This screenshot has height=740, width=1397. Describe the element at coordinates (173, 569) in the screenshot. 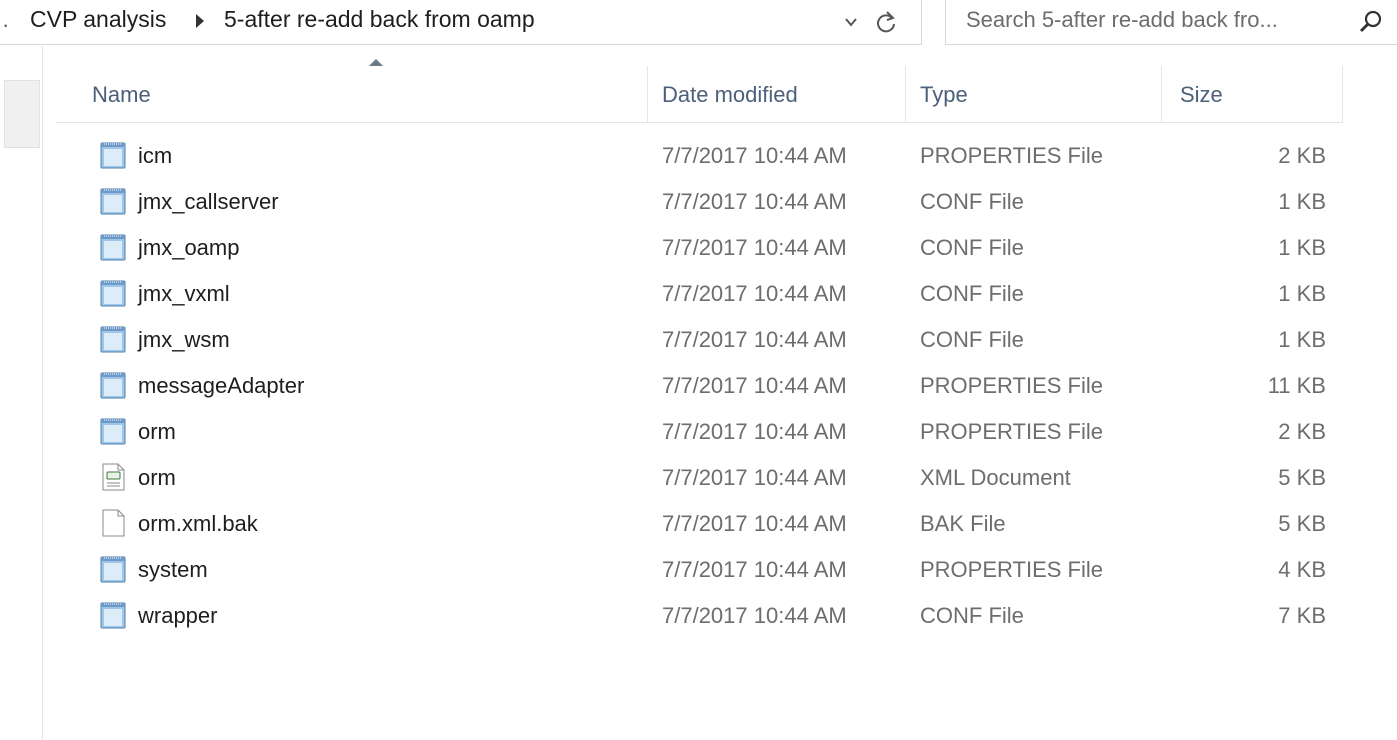

I see `file-name: system` at that location.